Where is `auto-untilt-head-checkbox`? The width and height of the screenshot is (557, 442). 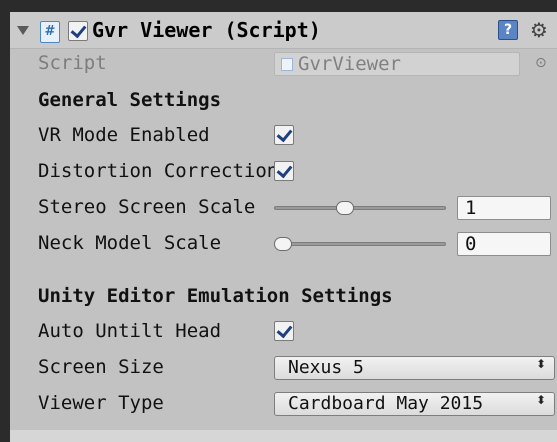
auto-untilt-head-checkbox is located at coordinates (284, 331).